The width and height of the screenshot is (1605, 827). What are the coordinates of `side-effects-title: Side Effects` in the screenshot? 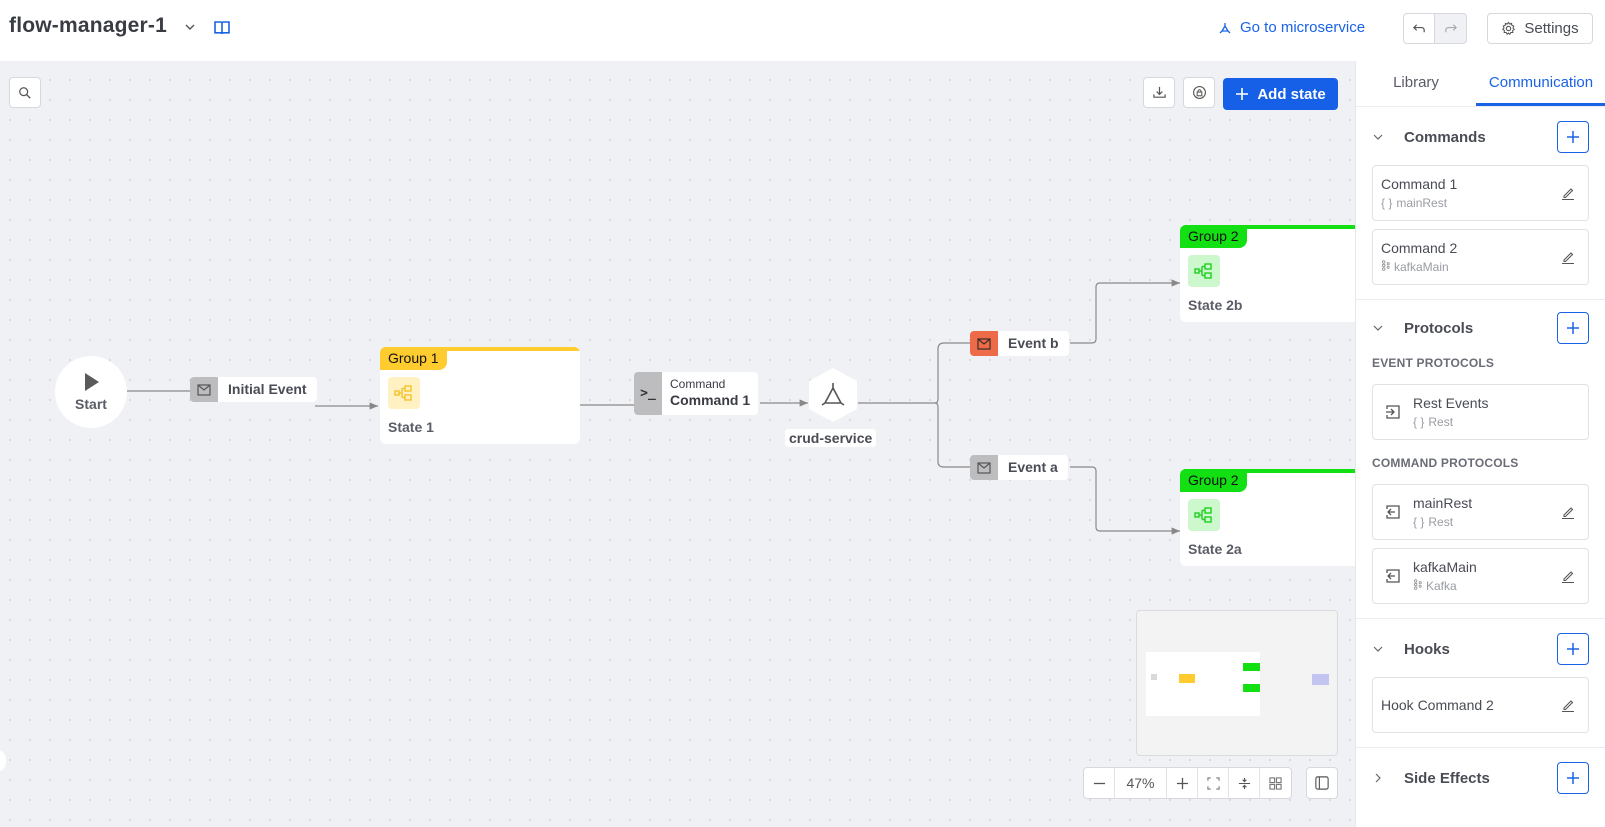 It's located at (1447, 778).